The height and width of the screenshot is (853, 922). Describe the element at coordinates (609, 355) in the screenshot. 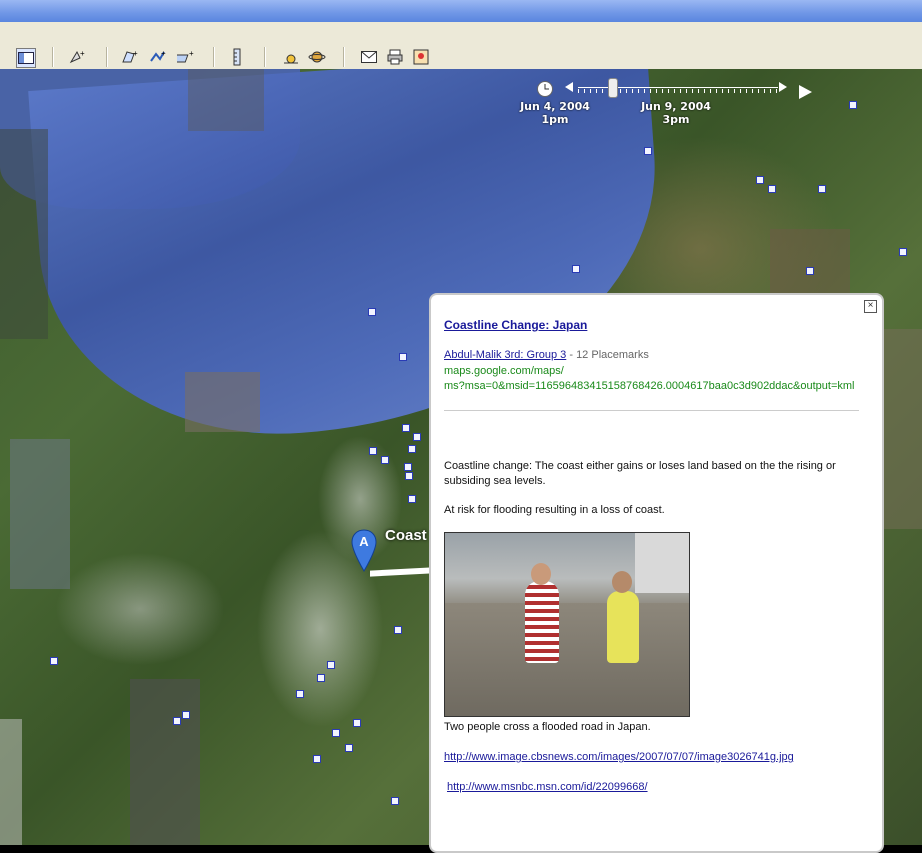

I see `placemark-count: - 12 Placemarks` at that location.